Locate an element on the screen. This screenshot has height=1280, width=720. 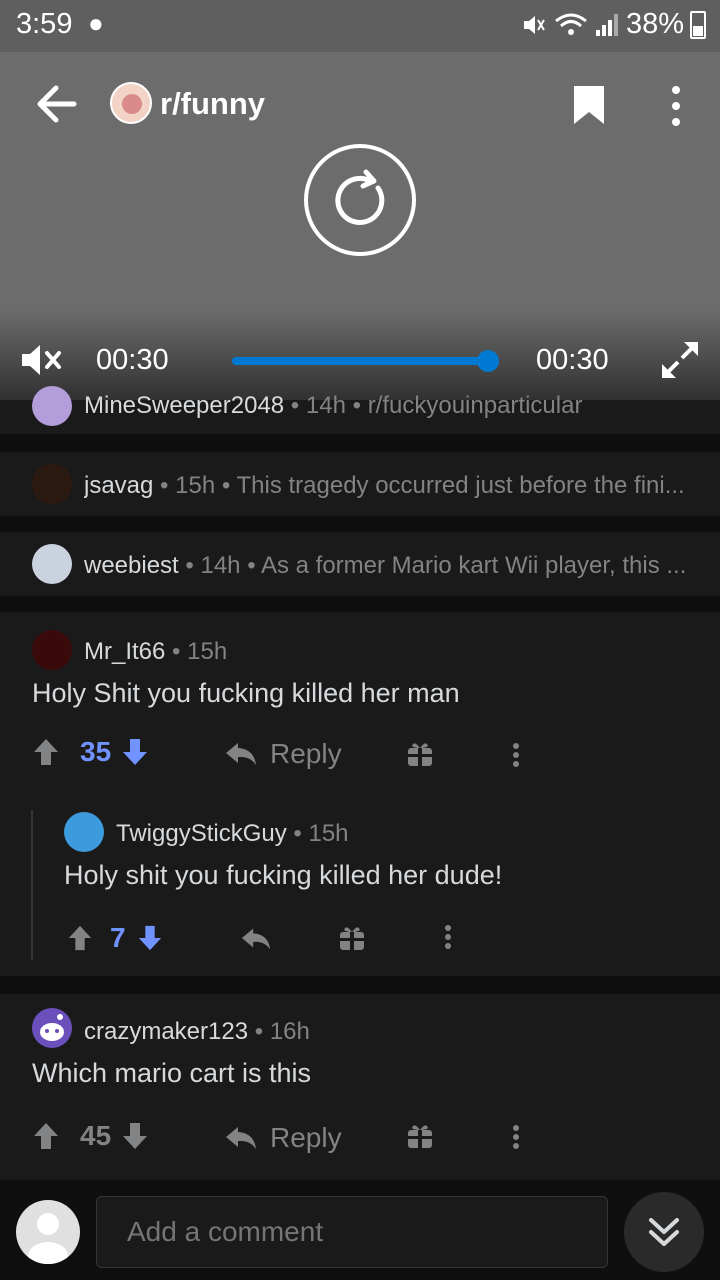
reddit-snoo-icon is located at coordinates (52, 1027).